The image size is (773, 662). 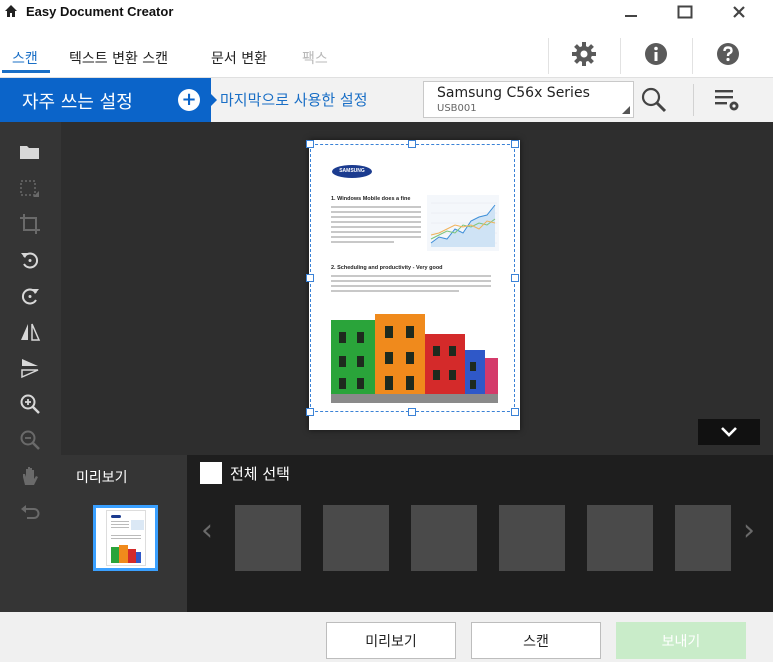 I want to click on preview-thumbnail, so click(x=125, y=538).